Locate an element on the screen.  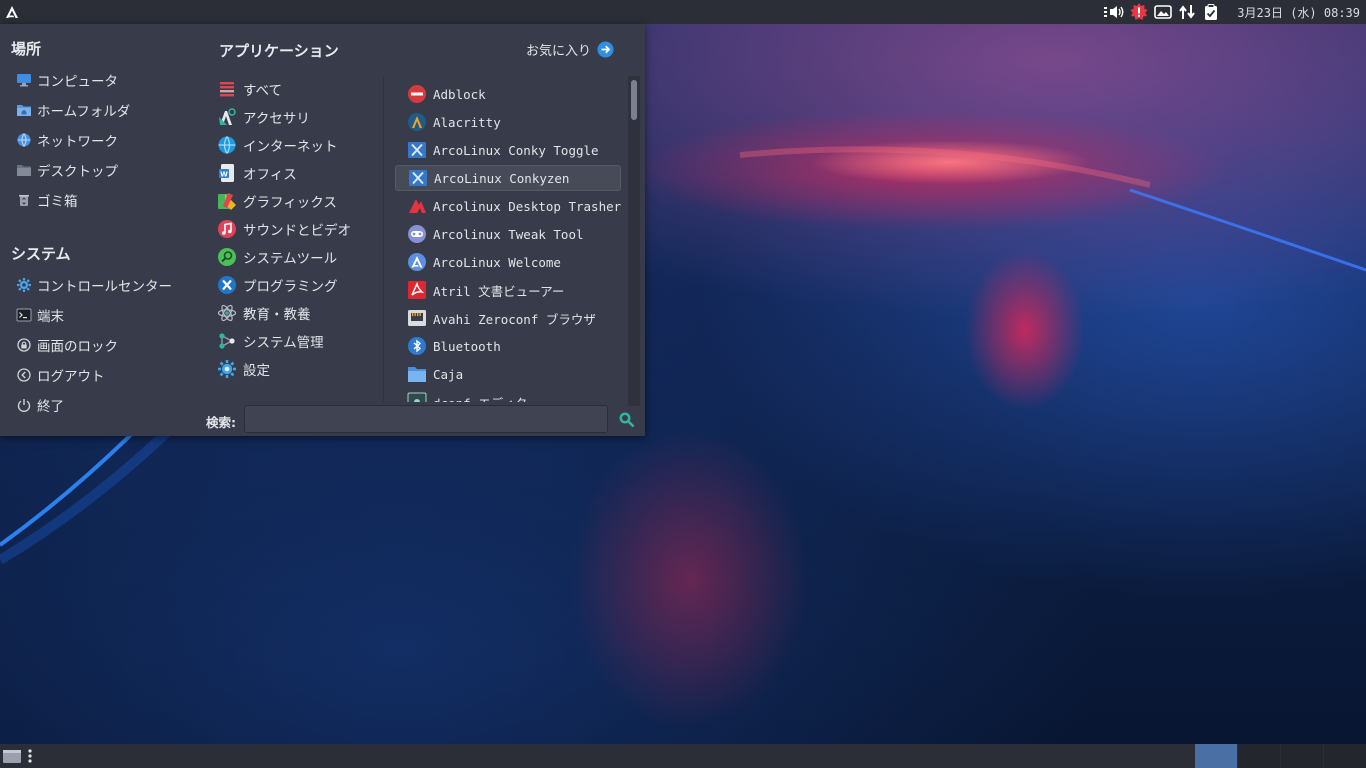
sound-video-icon is located at coordinates (227, 229).